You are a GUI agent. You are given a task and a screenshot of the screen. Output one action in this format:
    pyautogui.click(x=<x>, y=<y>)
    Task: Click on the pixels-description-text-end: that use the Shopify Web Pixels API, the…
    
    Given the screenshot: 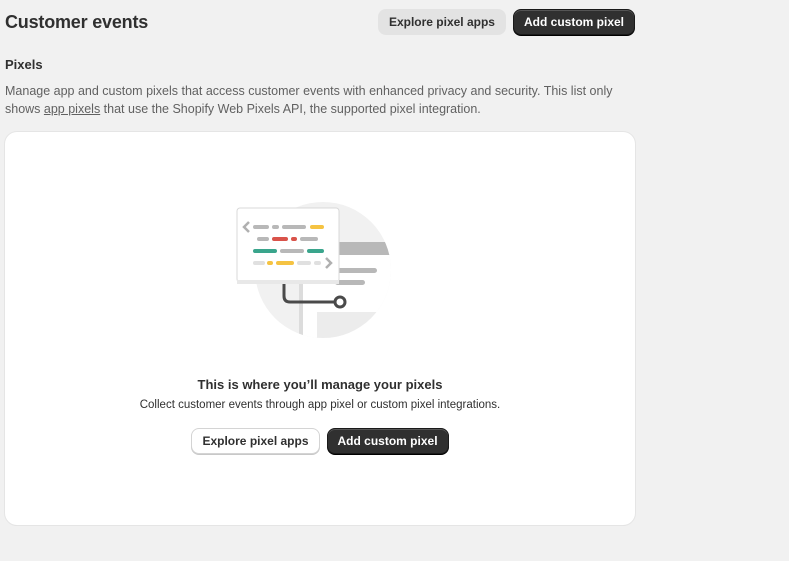 What is the action you would take?
    pyautogui.click(x=290, y=109)
    